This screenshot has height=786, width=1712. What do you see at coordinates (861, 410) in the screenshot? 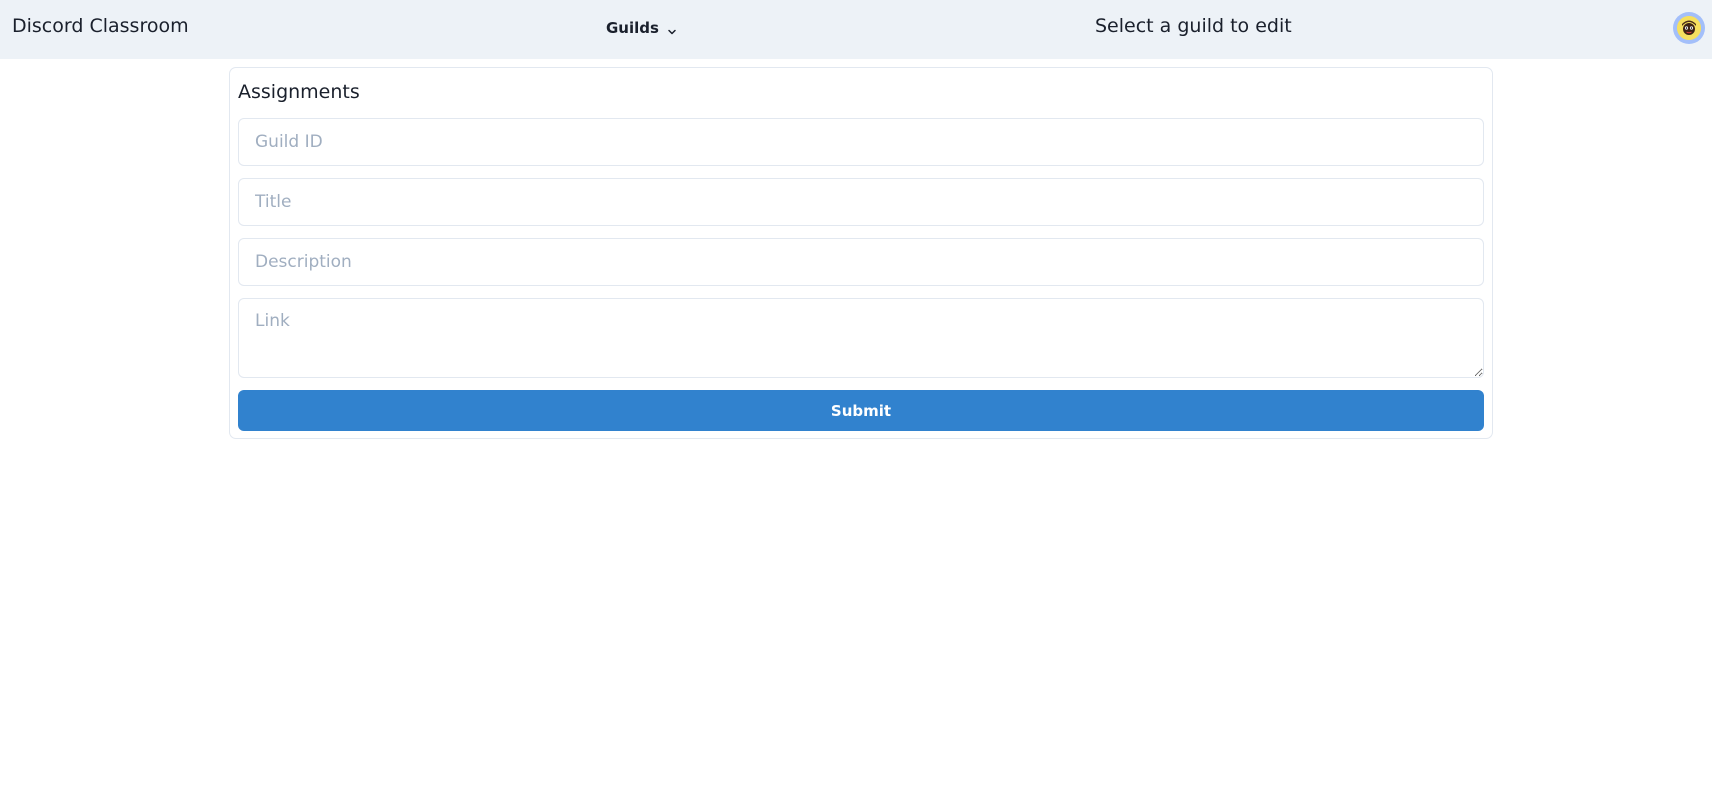
I see `submit-button: Submit` at bounding box center [861, 410].